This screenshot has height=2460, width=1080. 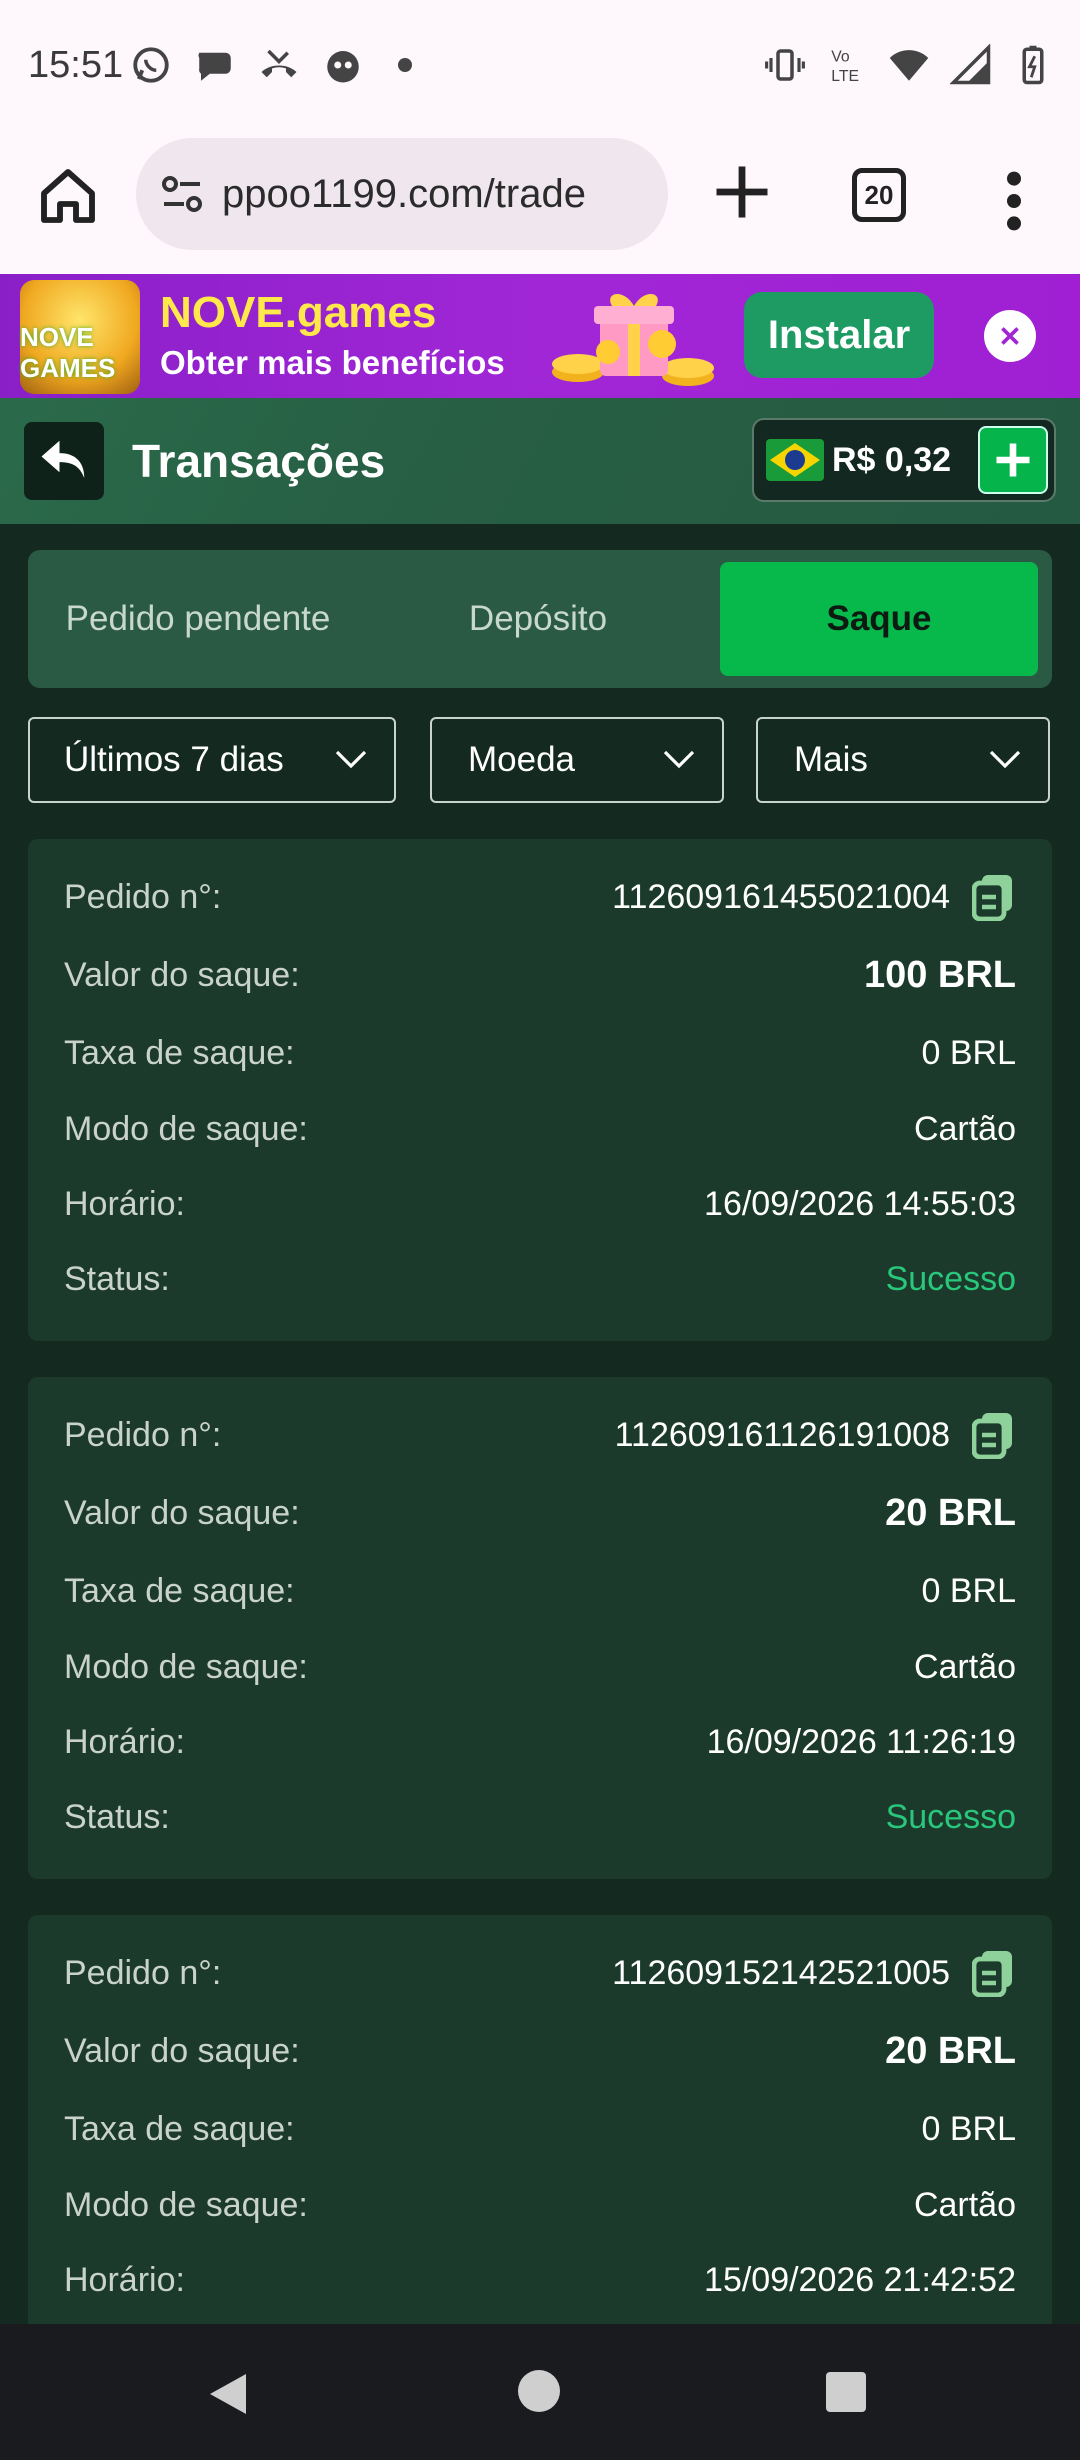 What do you see at coordinates (892, 459) in the screenshot?
I see `balance-amount: R$ 0,32` at bounding box center [892, 459].